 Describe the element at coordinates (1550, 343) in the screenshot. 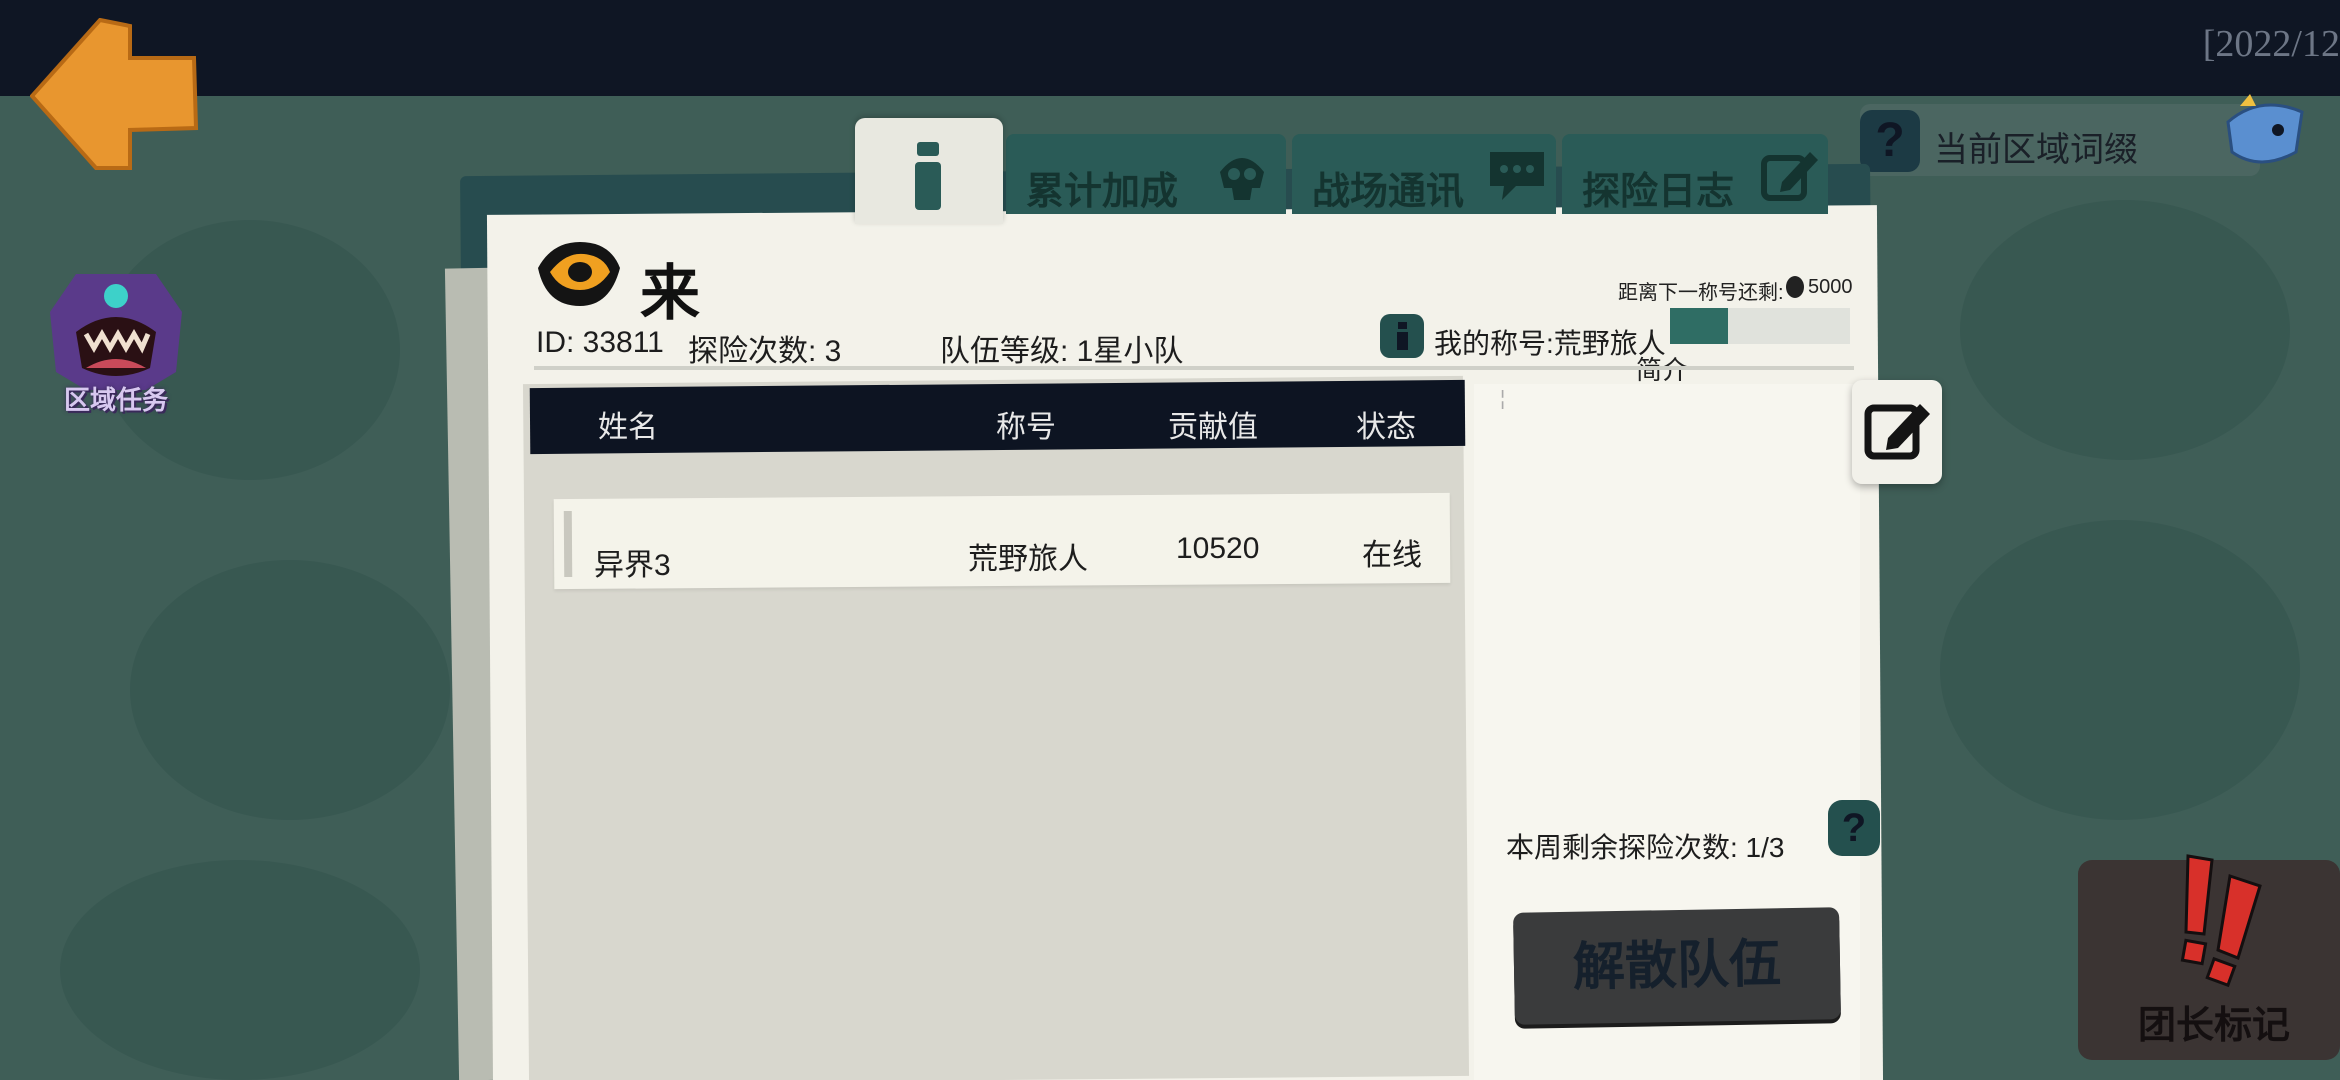

I see `my-title: 我的称号:荒野旅人` at that location.